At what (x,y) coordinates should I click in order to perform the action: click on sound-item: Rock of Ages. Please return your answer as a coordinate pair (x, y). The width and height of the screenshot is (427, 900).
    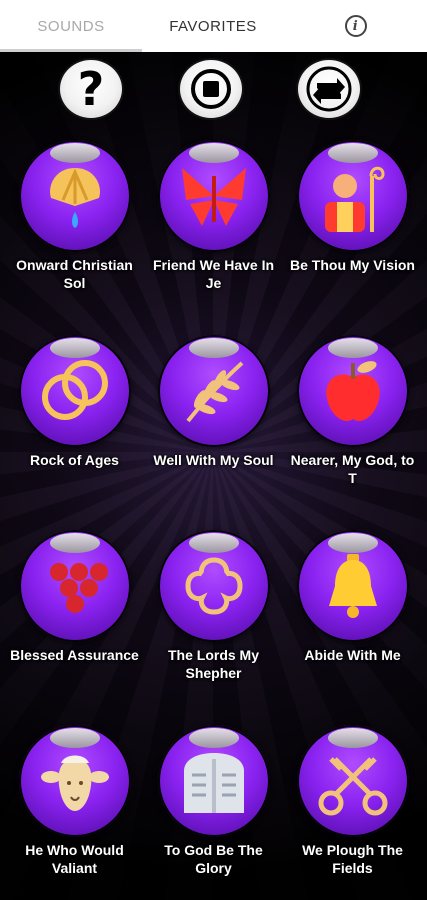
    Looking at the image, I should click on (74, 430).